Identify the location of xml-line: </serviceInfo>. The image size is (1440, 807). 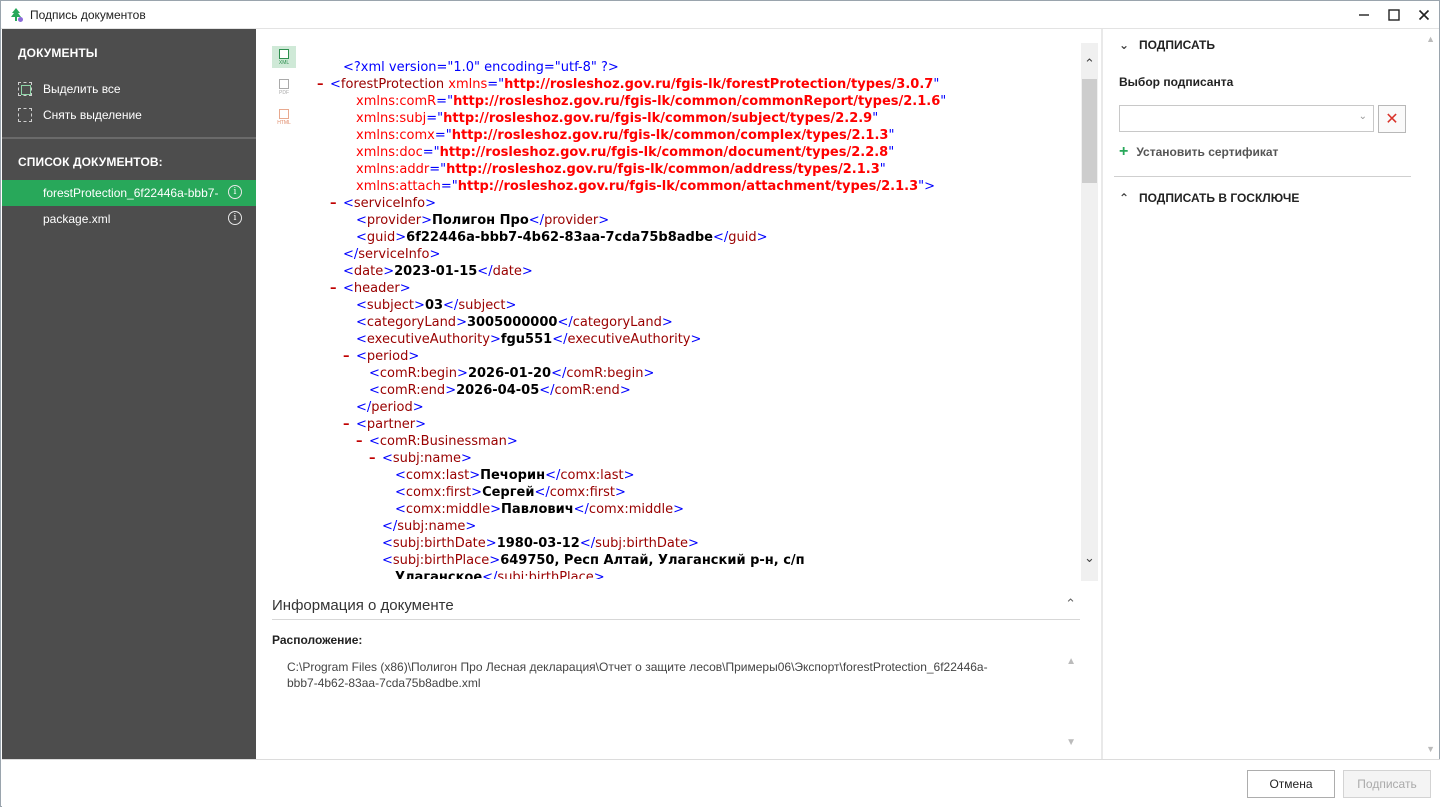
(392, 254).